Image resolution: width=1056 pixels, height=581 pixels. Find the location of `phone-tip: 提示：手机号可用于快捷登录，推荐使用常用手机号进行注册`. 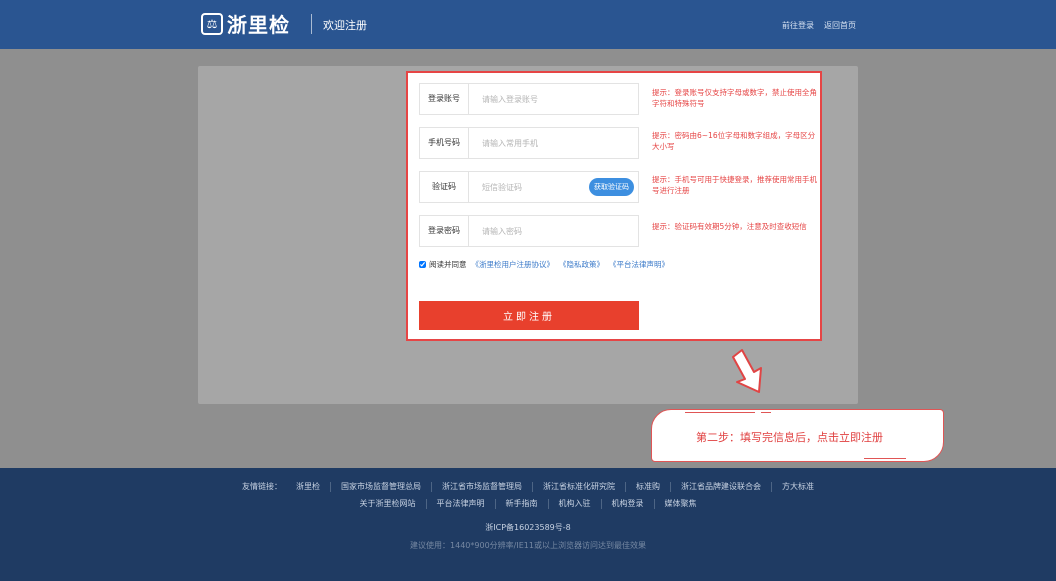

phone-tip: 提示：手机号可用于快捷登录，推荐使用常用手机号进行注册 is located at coordinates (734, 185).